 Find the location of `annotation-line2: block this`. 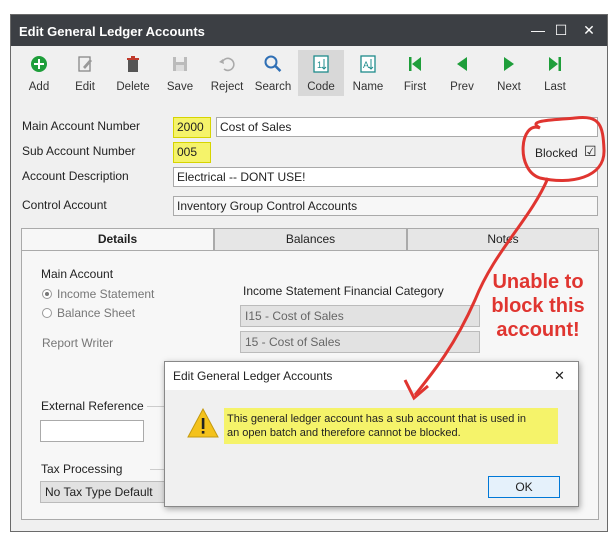

annotation-line2: block this is located at coordinates (538, 306).